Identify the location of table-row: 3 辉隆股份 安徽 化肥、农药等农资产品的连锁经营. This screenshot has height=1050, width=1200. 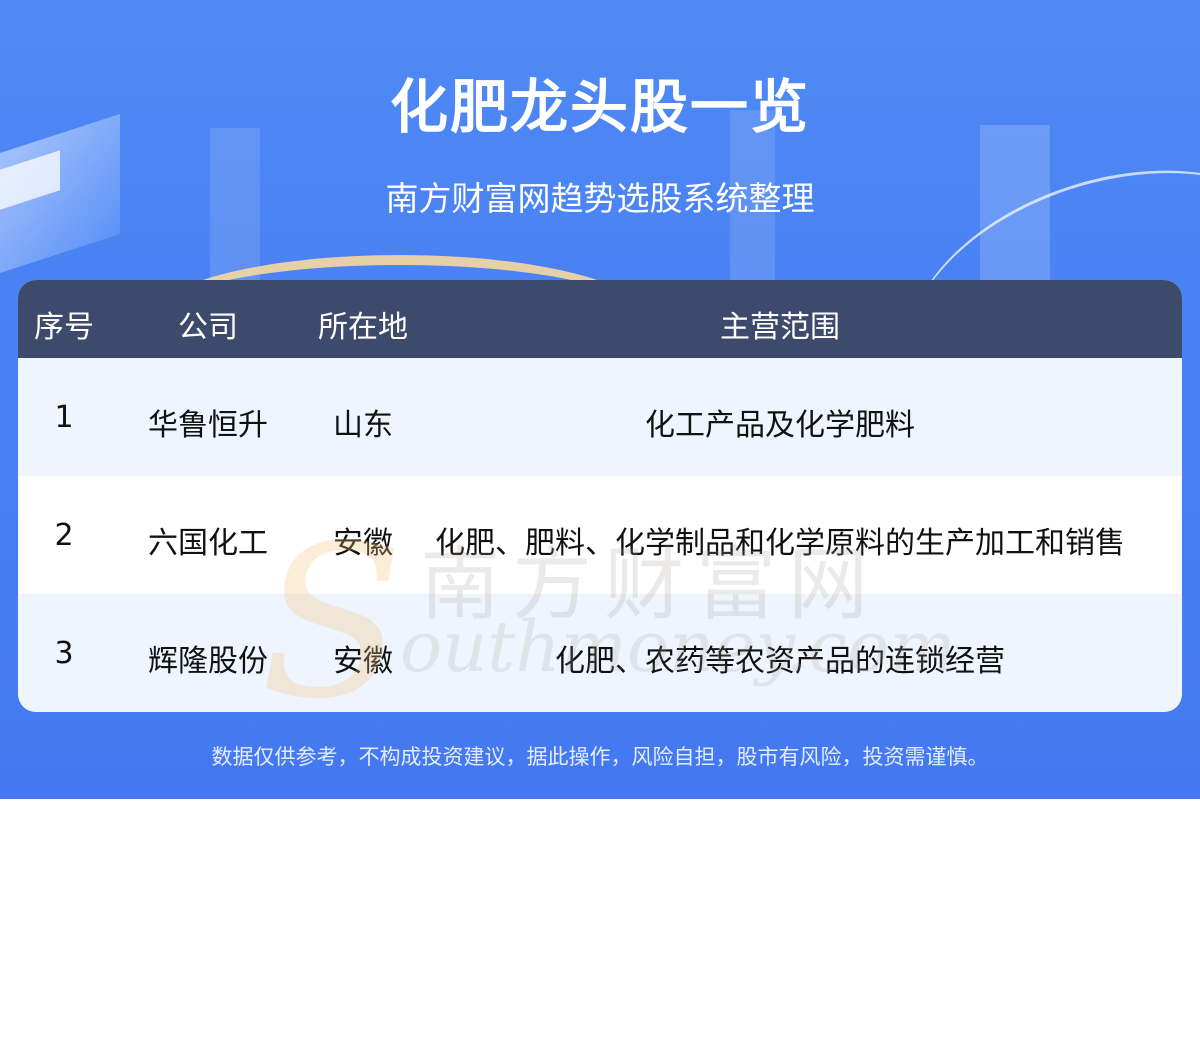
(600, 653).